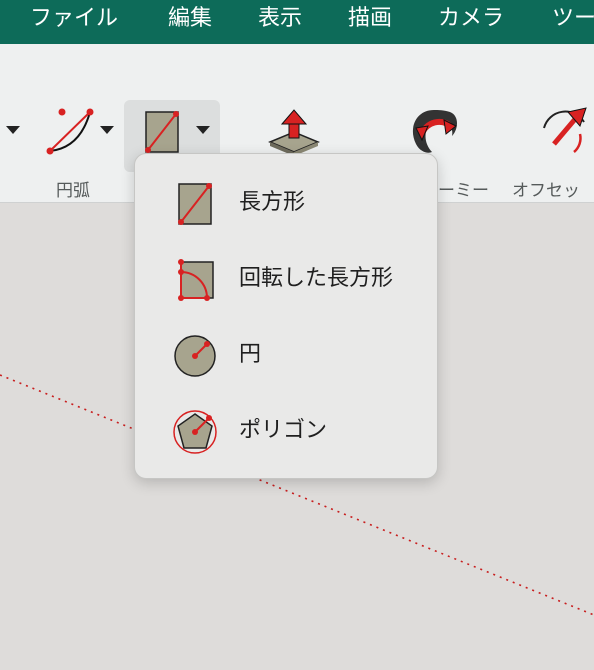 This screenshot has height=670, width=594. I want to click on menu-camera: カメラ, so click(471, 19).